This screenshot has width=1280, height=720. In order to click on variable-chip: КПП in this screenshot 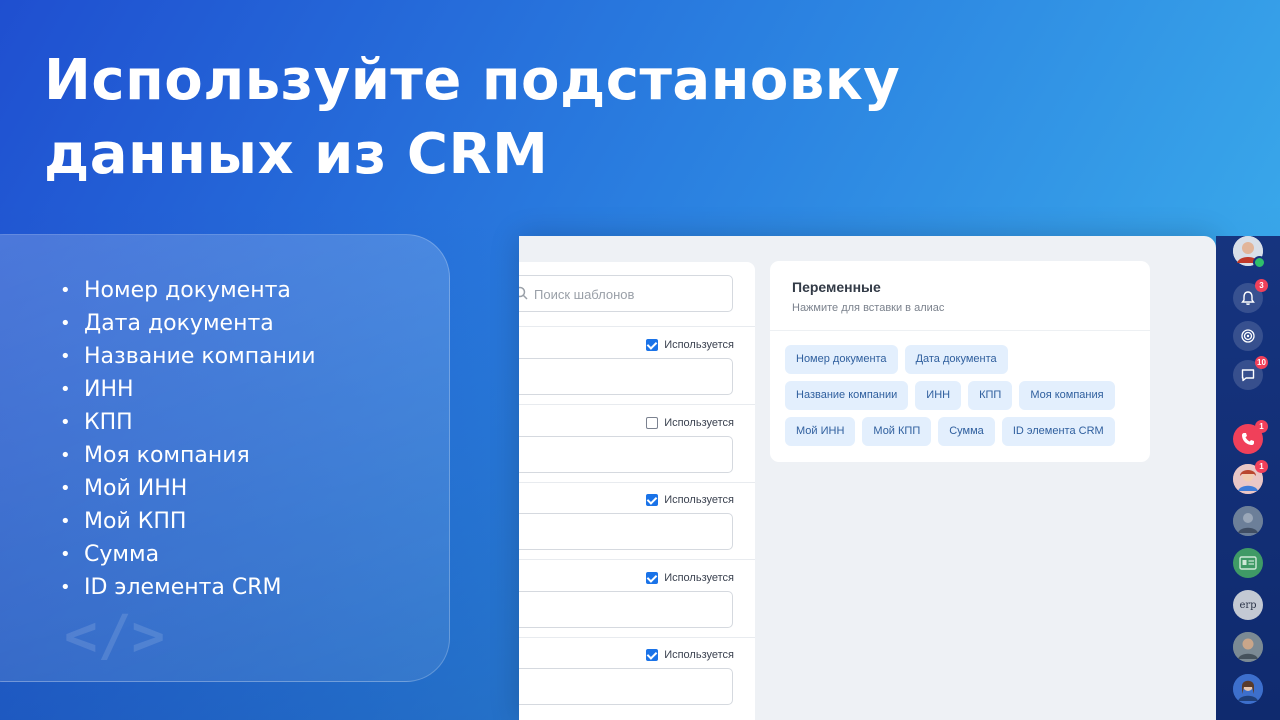, I will do `click(990, 395)`.